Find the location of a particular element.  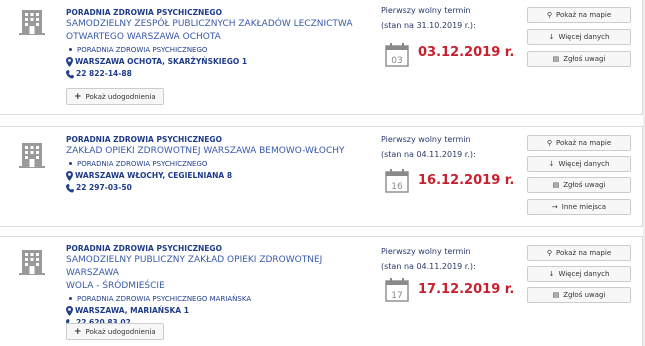

address-text: WARSZAWA OCHOTA, SKARŻYŃSKIEGO 1 is located at coordinates (161, 61).